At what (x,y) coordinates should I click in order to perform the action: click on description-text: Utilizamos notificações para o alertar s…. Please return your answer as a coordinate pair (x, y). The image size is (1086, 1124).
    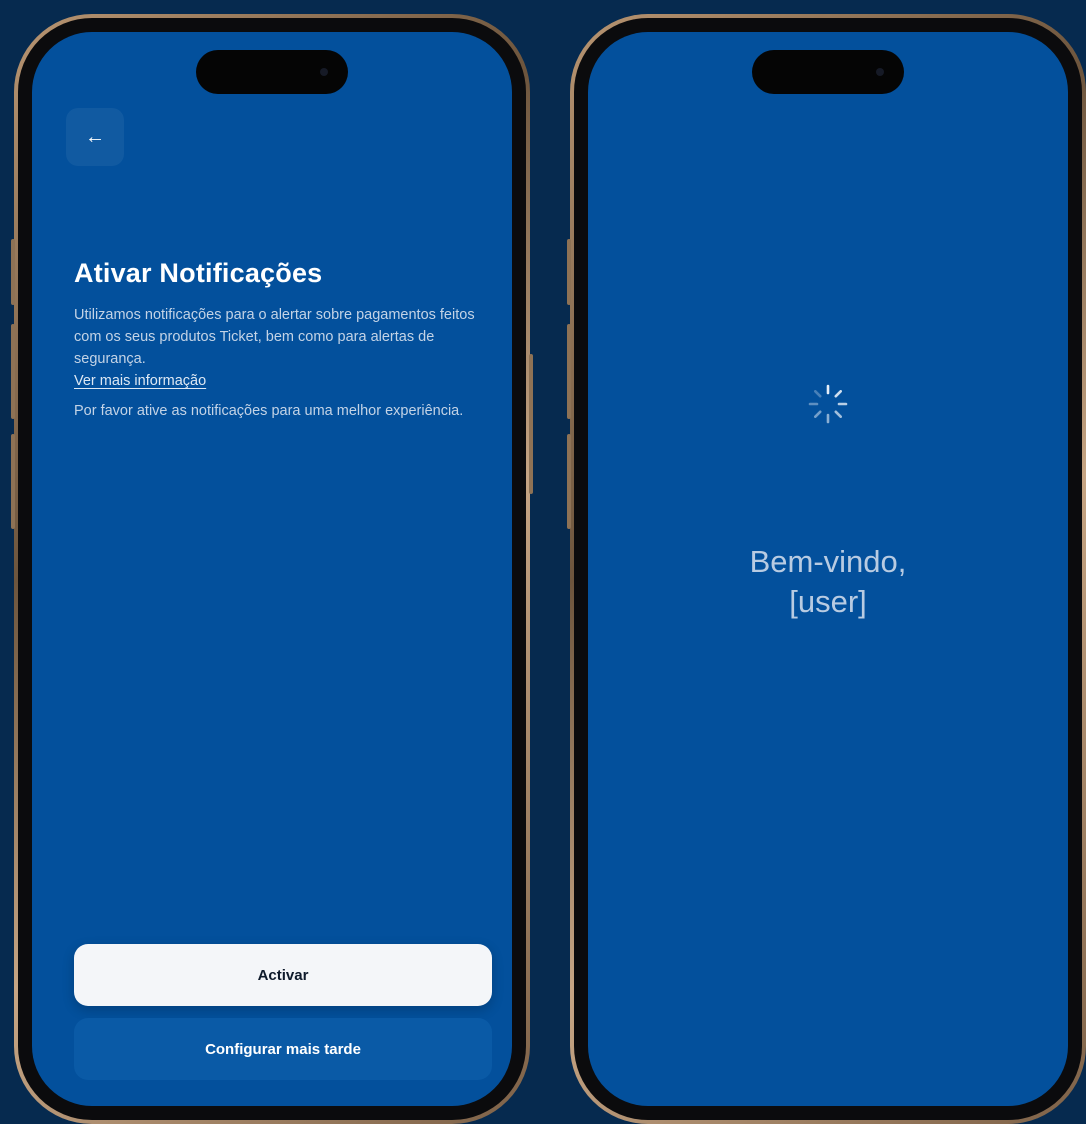
    Looking at the image, I should click on (274, 337).